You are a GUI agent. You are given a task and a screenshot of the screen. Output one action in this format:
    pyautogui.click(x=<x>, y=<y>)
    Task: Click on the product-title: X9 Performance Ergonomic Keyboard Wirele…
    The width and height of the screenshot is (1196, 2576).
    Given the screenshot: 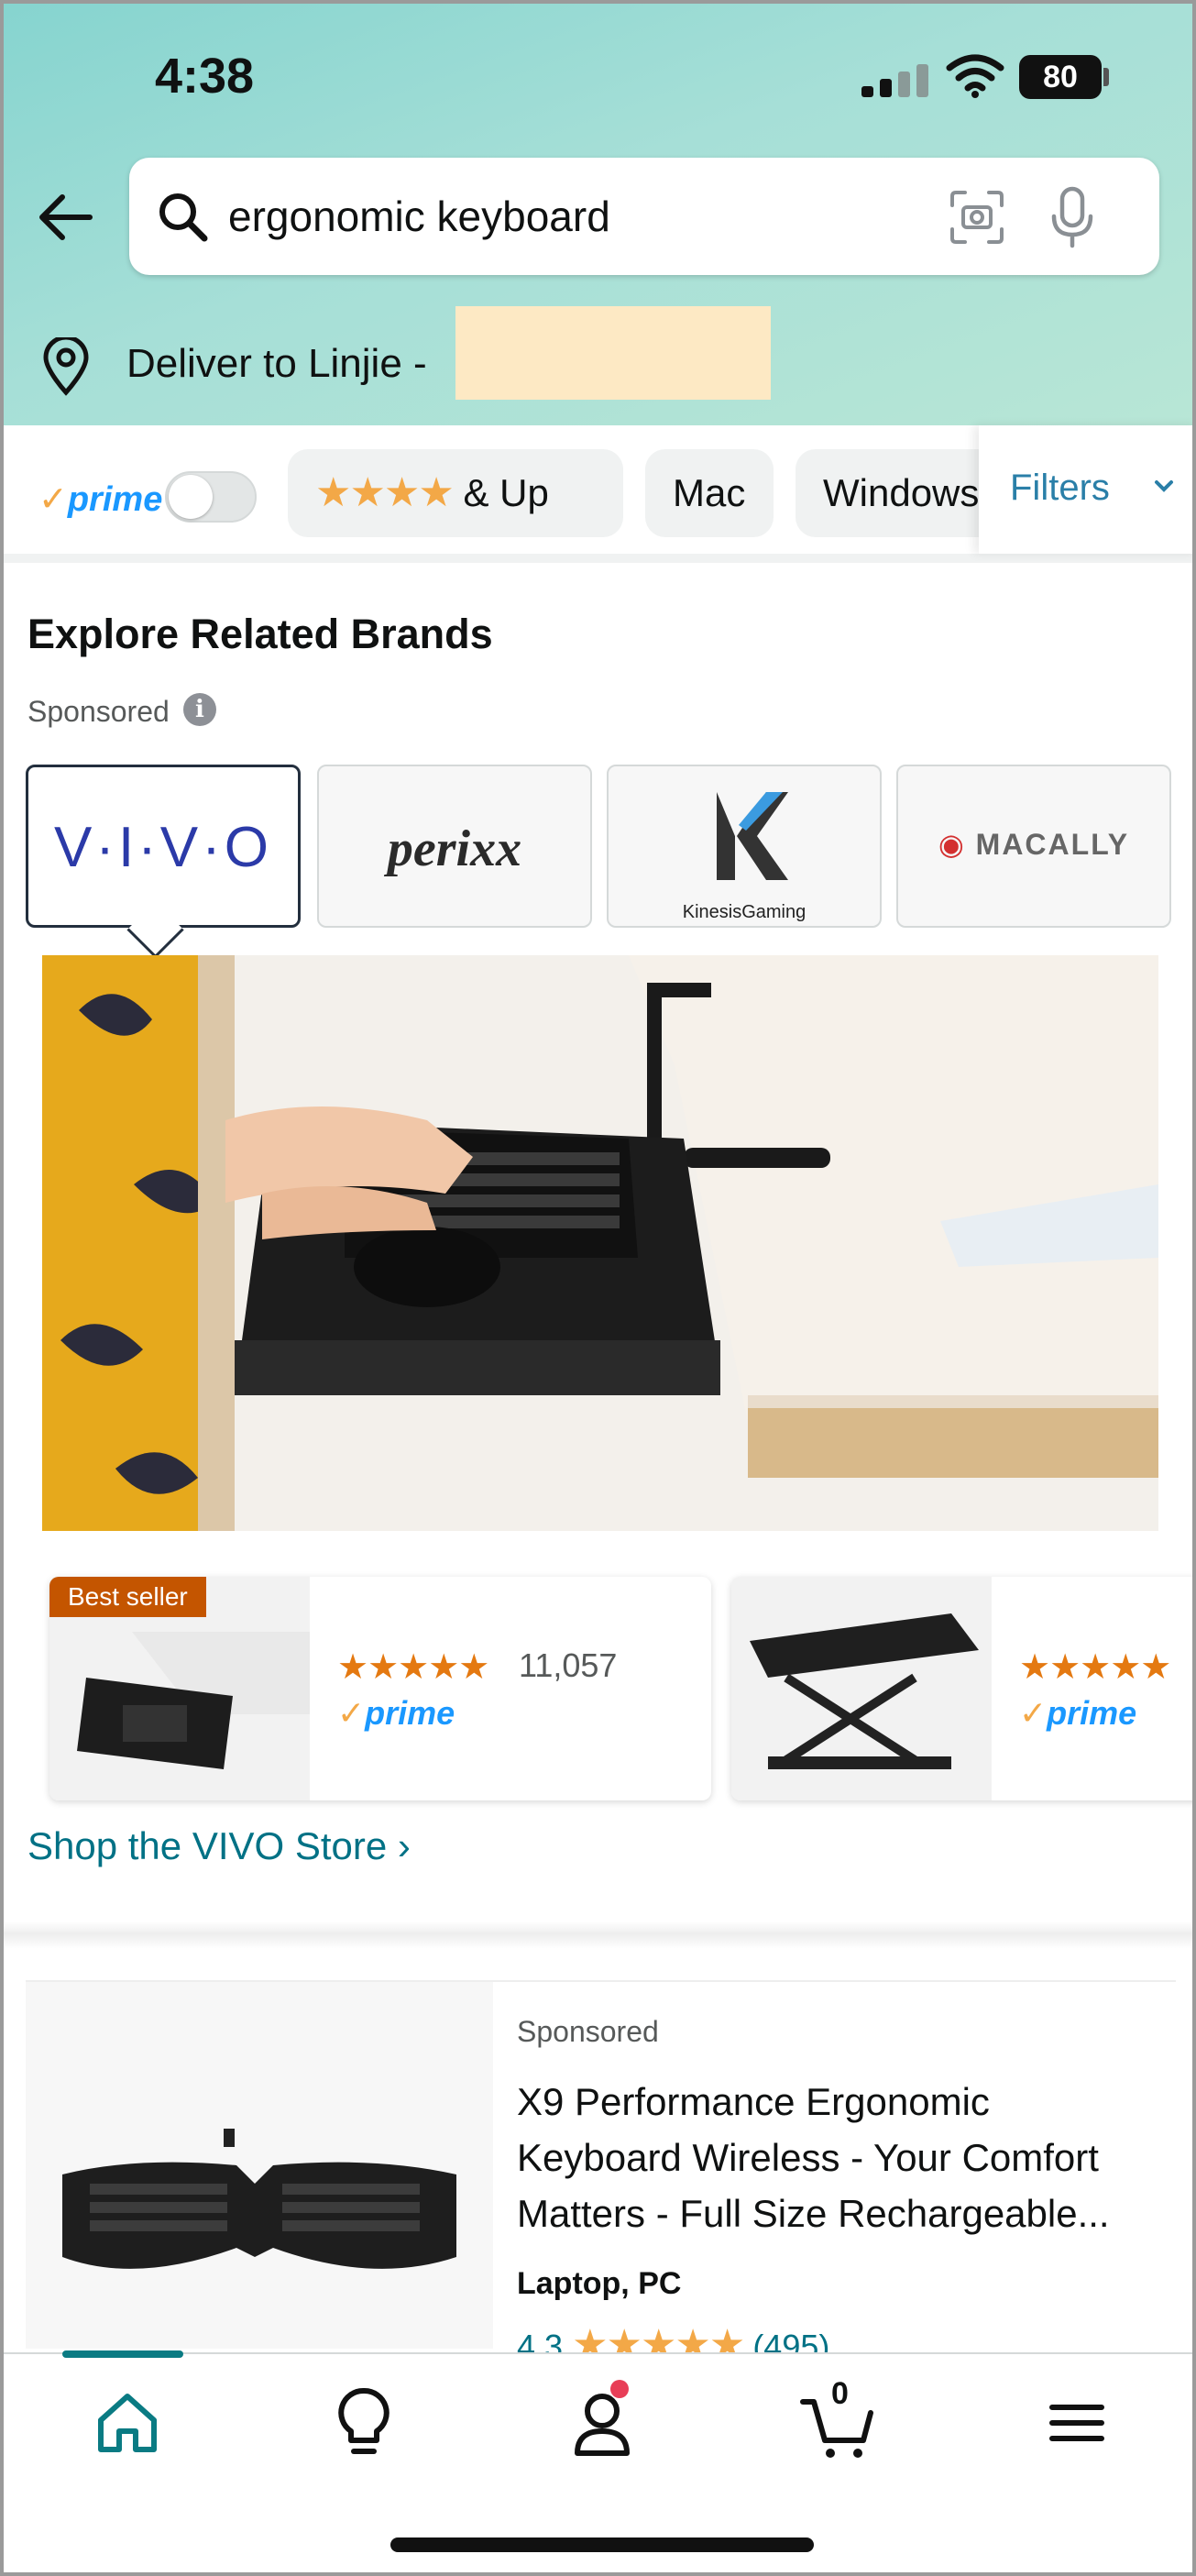 What is the action you would take?
    pyautogui.click(x=837, y=2157)
    